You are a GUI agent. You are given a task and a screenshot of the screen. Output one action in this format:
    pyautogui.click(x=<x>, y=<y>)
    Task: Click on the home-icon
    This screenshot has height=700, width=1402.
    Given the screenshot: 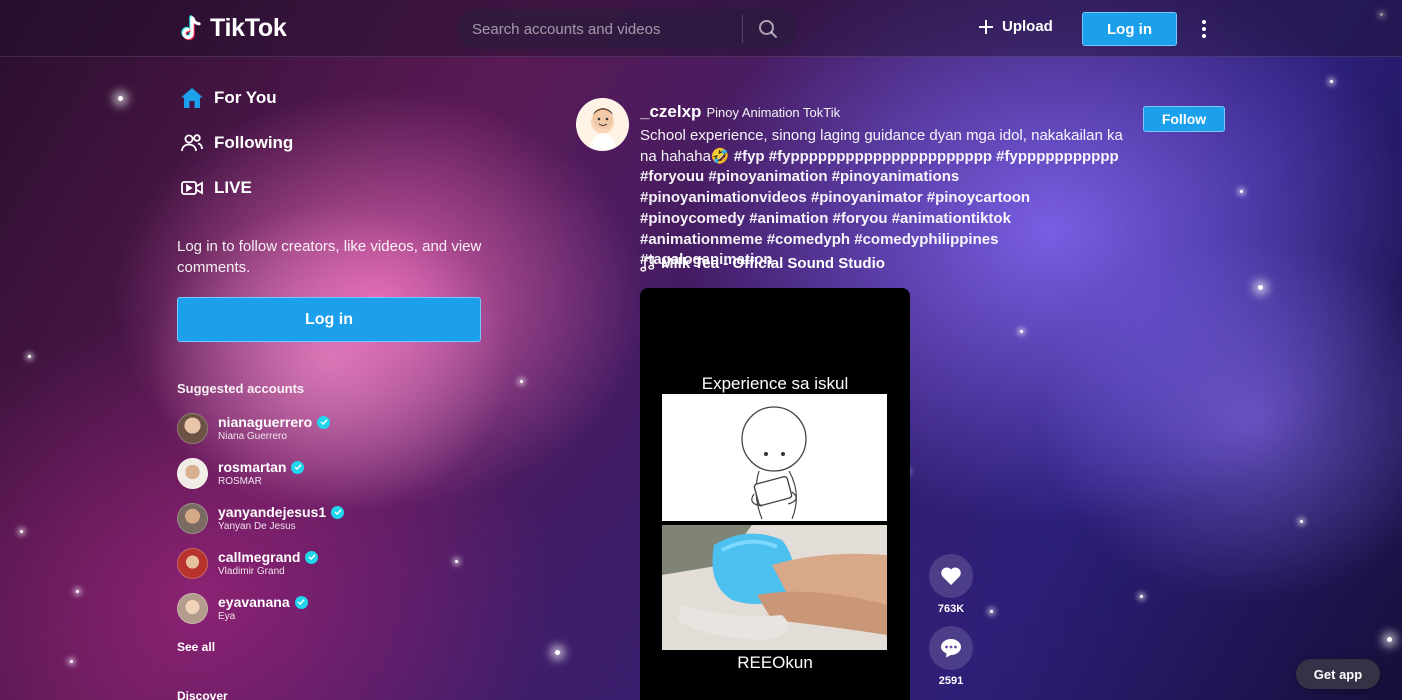 What is the action you would take?
    pyautogui.click(x=192, y=98)
    